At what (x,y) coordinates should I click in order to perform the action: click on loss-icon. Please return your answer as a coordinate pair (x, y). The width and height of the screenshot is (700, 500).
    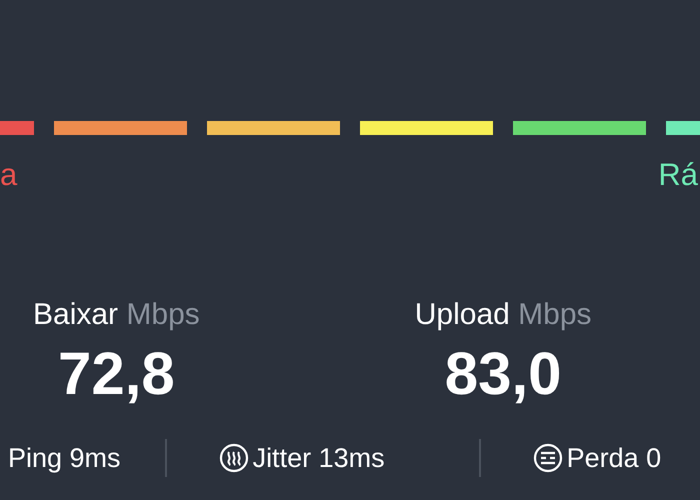
    Looking at the image, I should click on (547, 458).